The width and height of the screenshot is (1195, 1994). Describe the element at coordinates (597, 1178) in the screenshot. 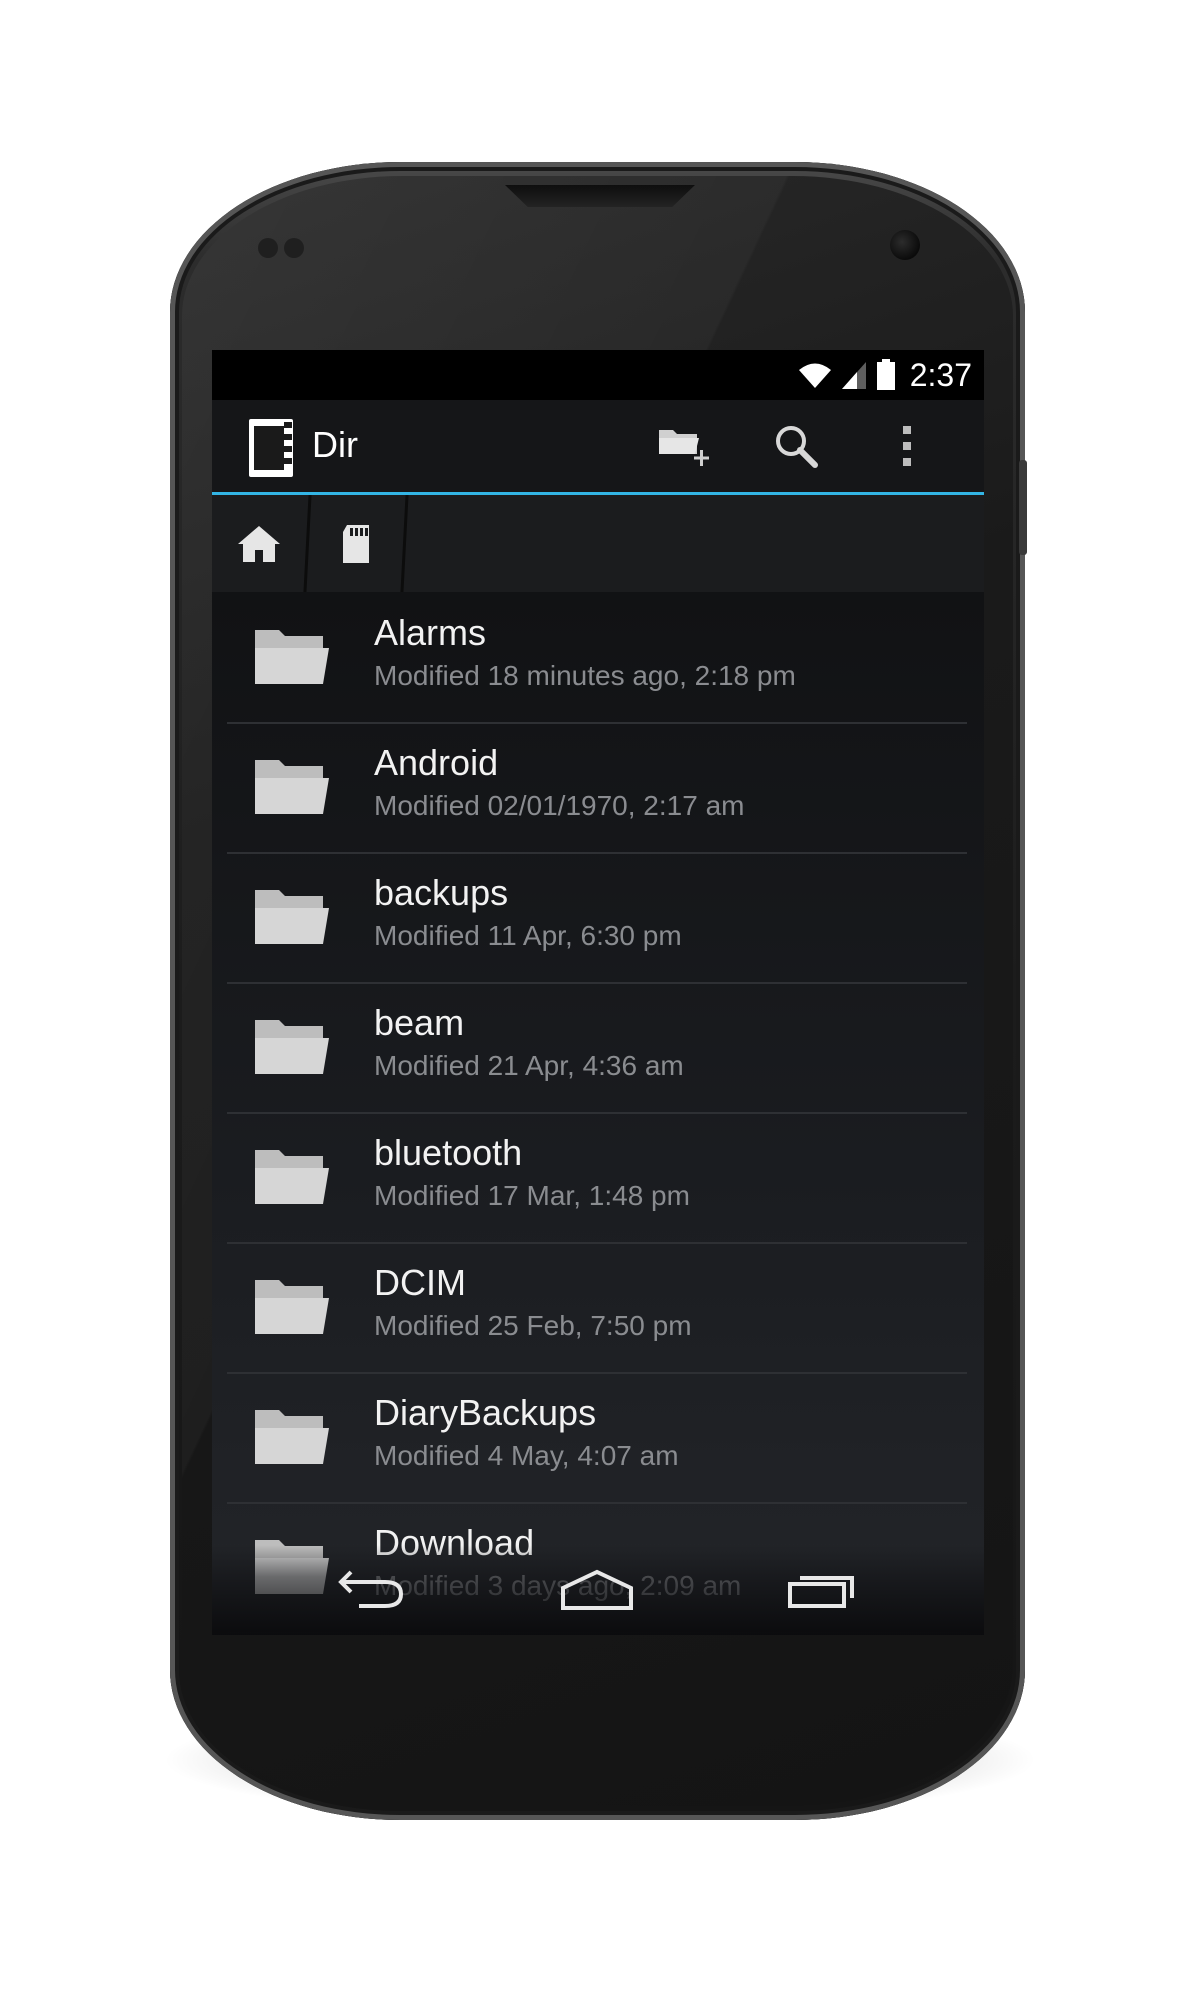

I see `file-row: bluetooth Modified 17 Mar, 1:48 pm` at that location.